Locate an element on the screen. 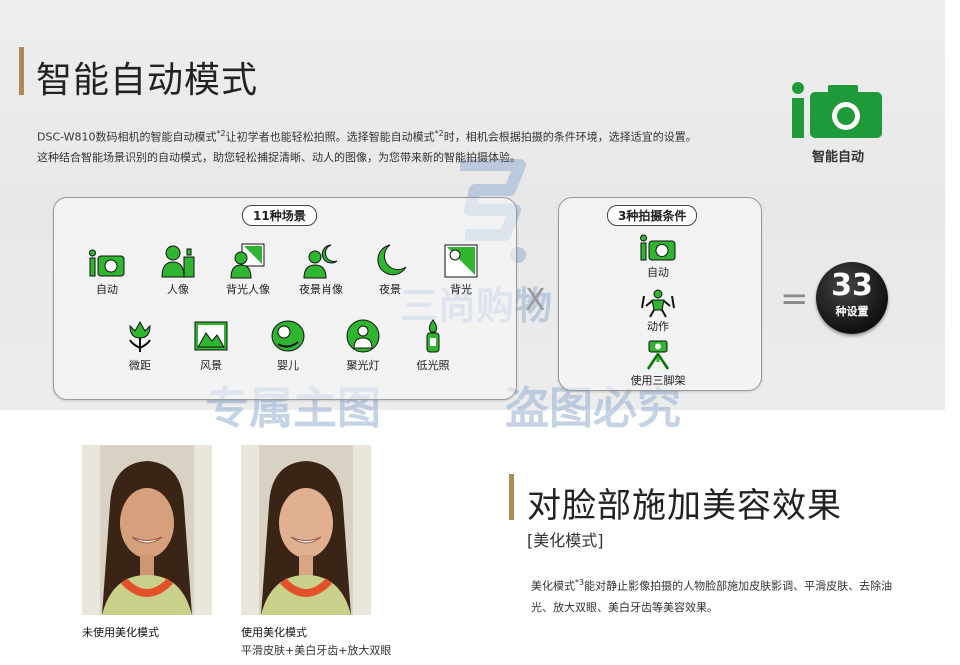  title-accent-bar is located at coordinates (21, 71).